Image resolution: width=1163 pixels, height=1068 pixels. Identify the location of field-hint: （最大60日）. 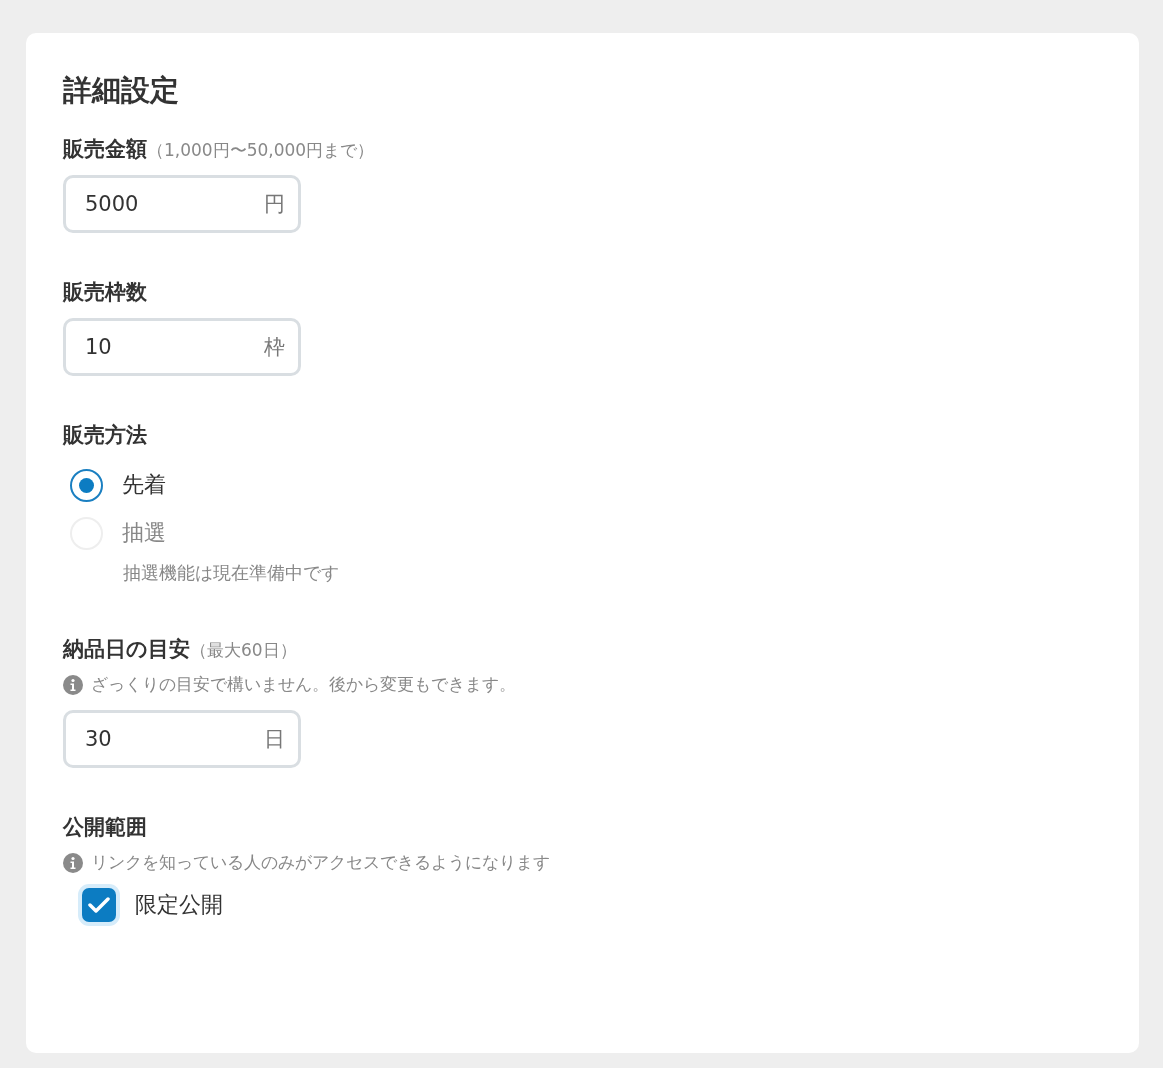
(243, 650).